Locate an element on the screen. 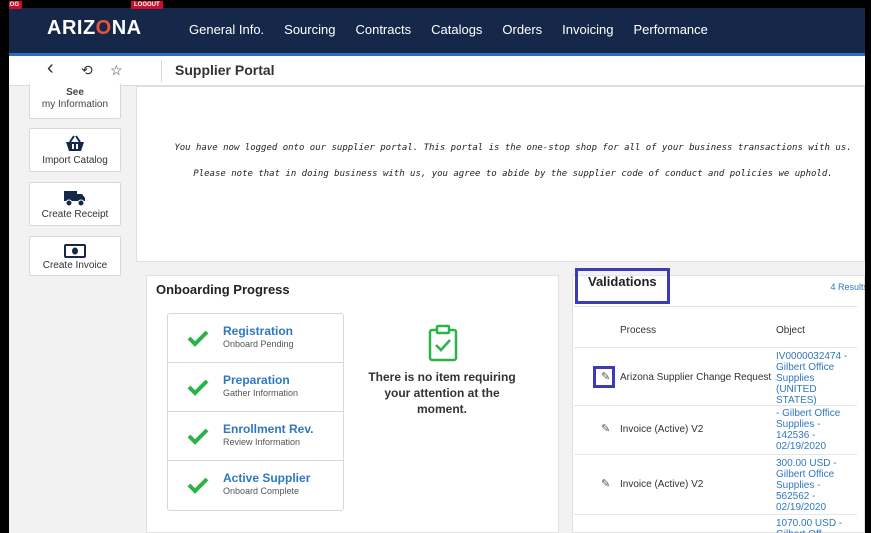 The image size is (871, 533). step-status: Review Information is located at coordinates (262, 442).